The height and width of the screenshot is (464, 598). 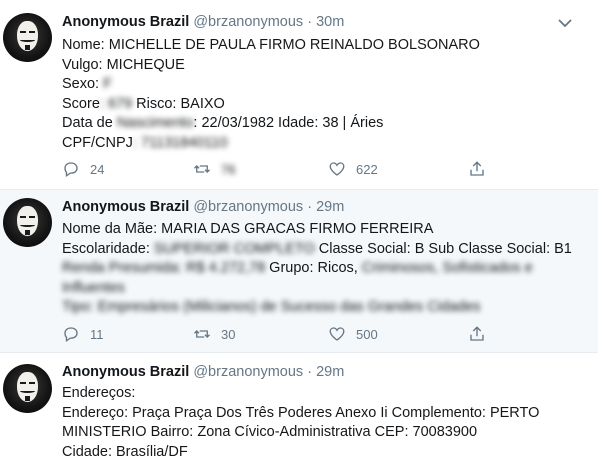 I want to click on text-segment: Sexo:, so click(x=83, y=84).